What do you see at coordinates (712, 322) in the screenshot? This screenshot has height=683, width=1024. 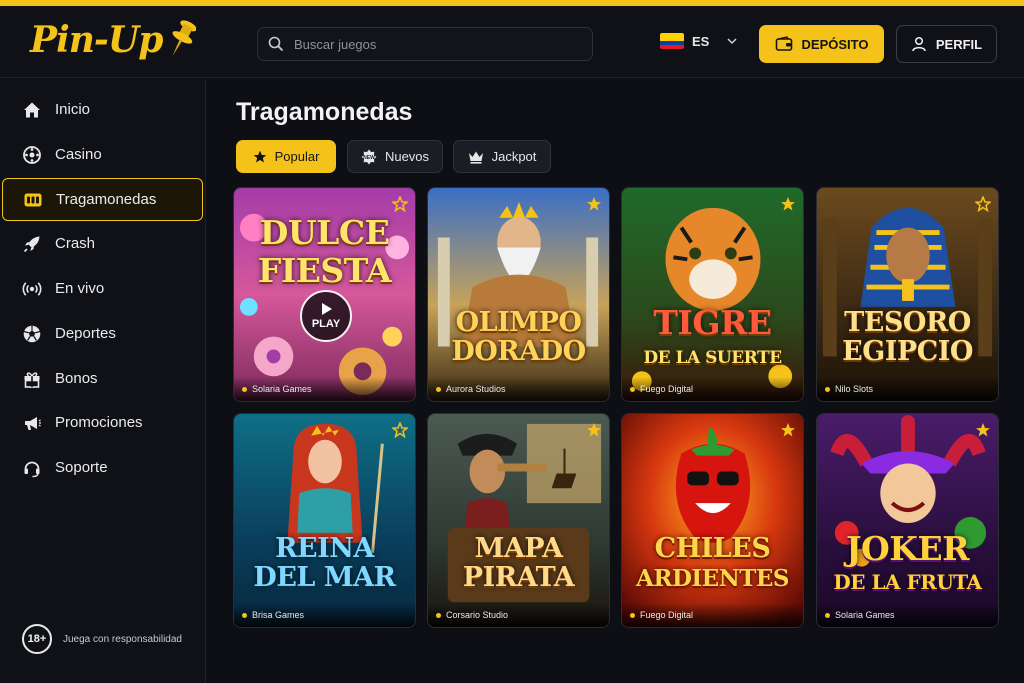 I see `game-title-line1: TIGRE` at bounding box center [712, 322].